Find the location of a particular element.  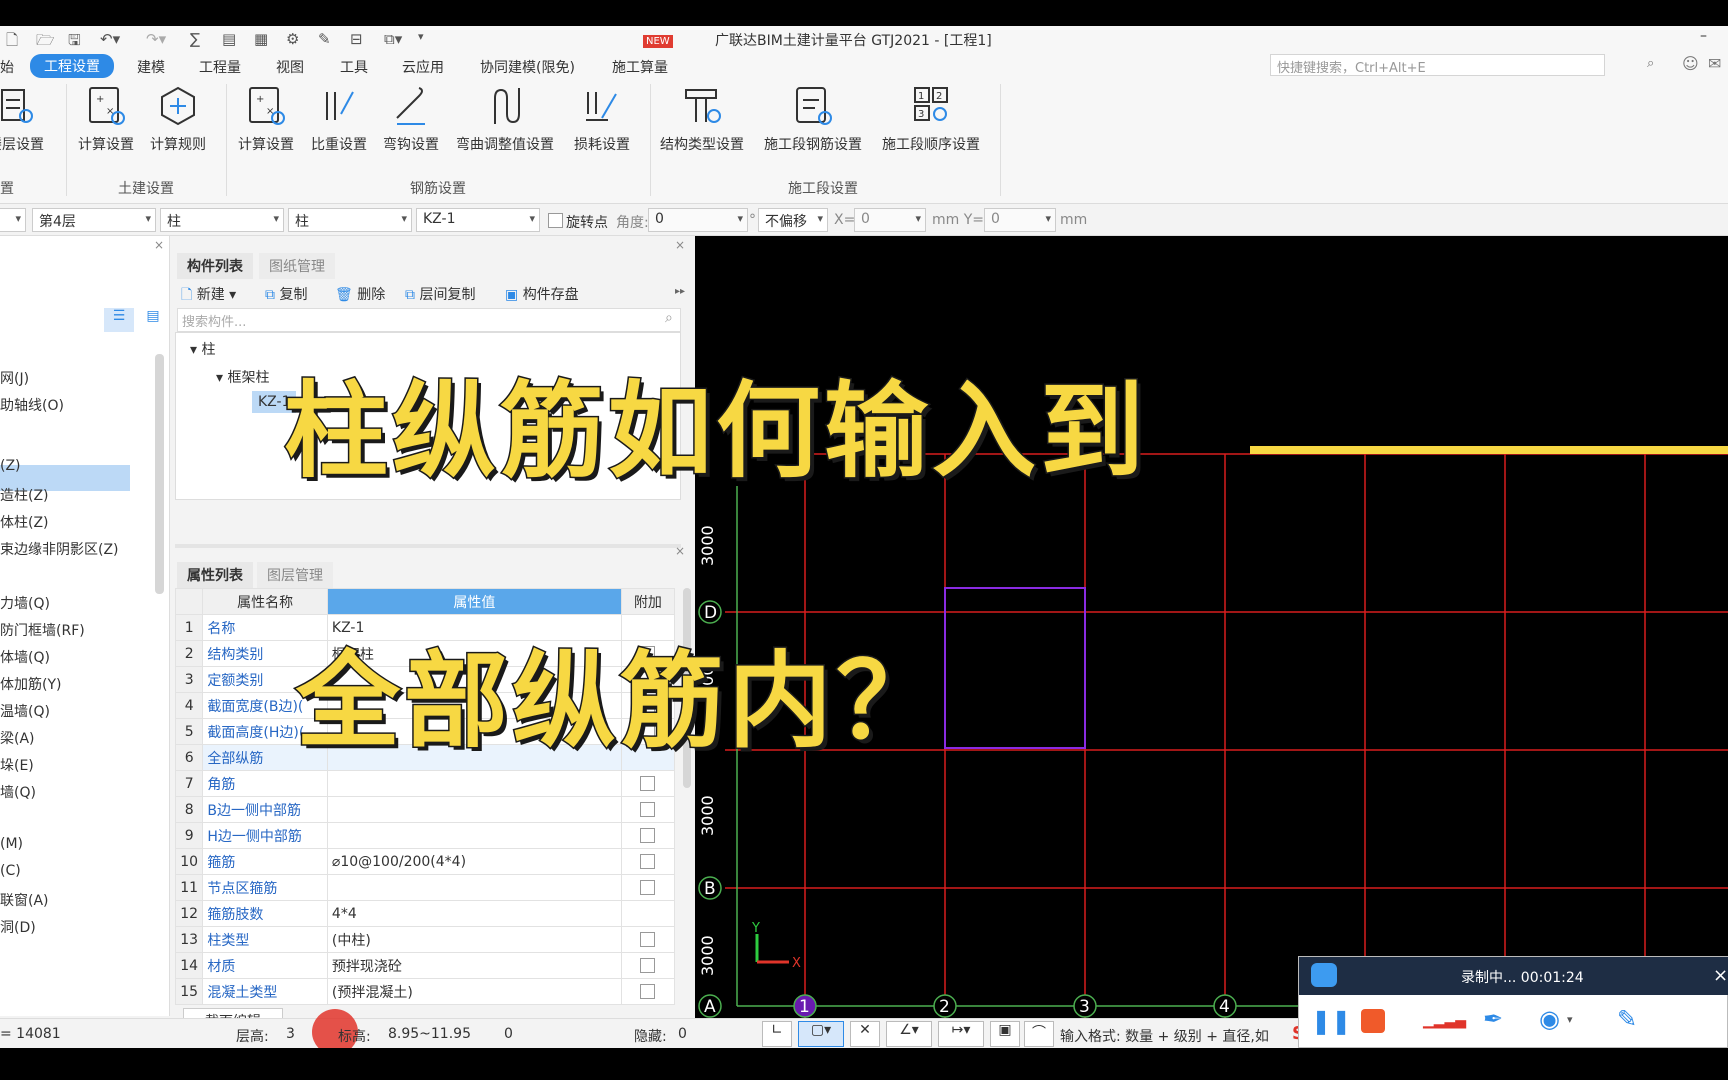

ruler-icon: ⊟ is located at coordinates (356, 39).